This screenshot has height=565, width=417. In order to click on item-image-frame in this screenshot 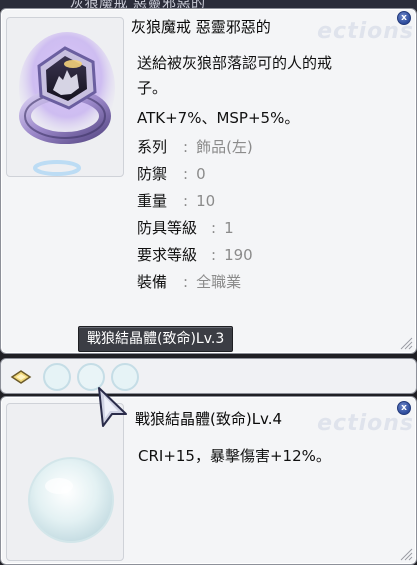, I will do `click(65, 97)`.